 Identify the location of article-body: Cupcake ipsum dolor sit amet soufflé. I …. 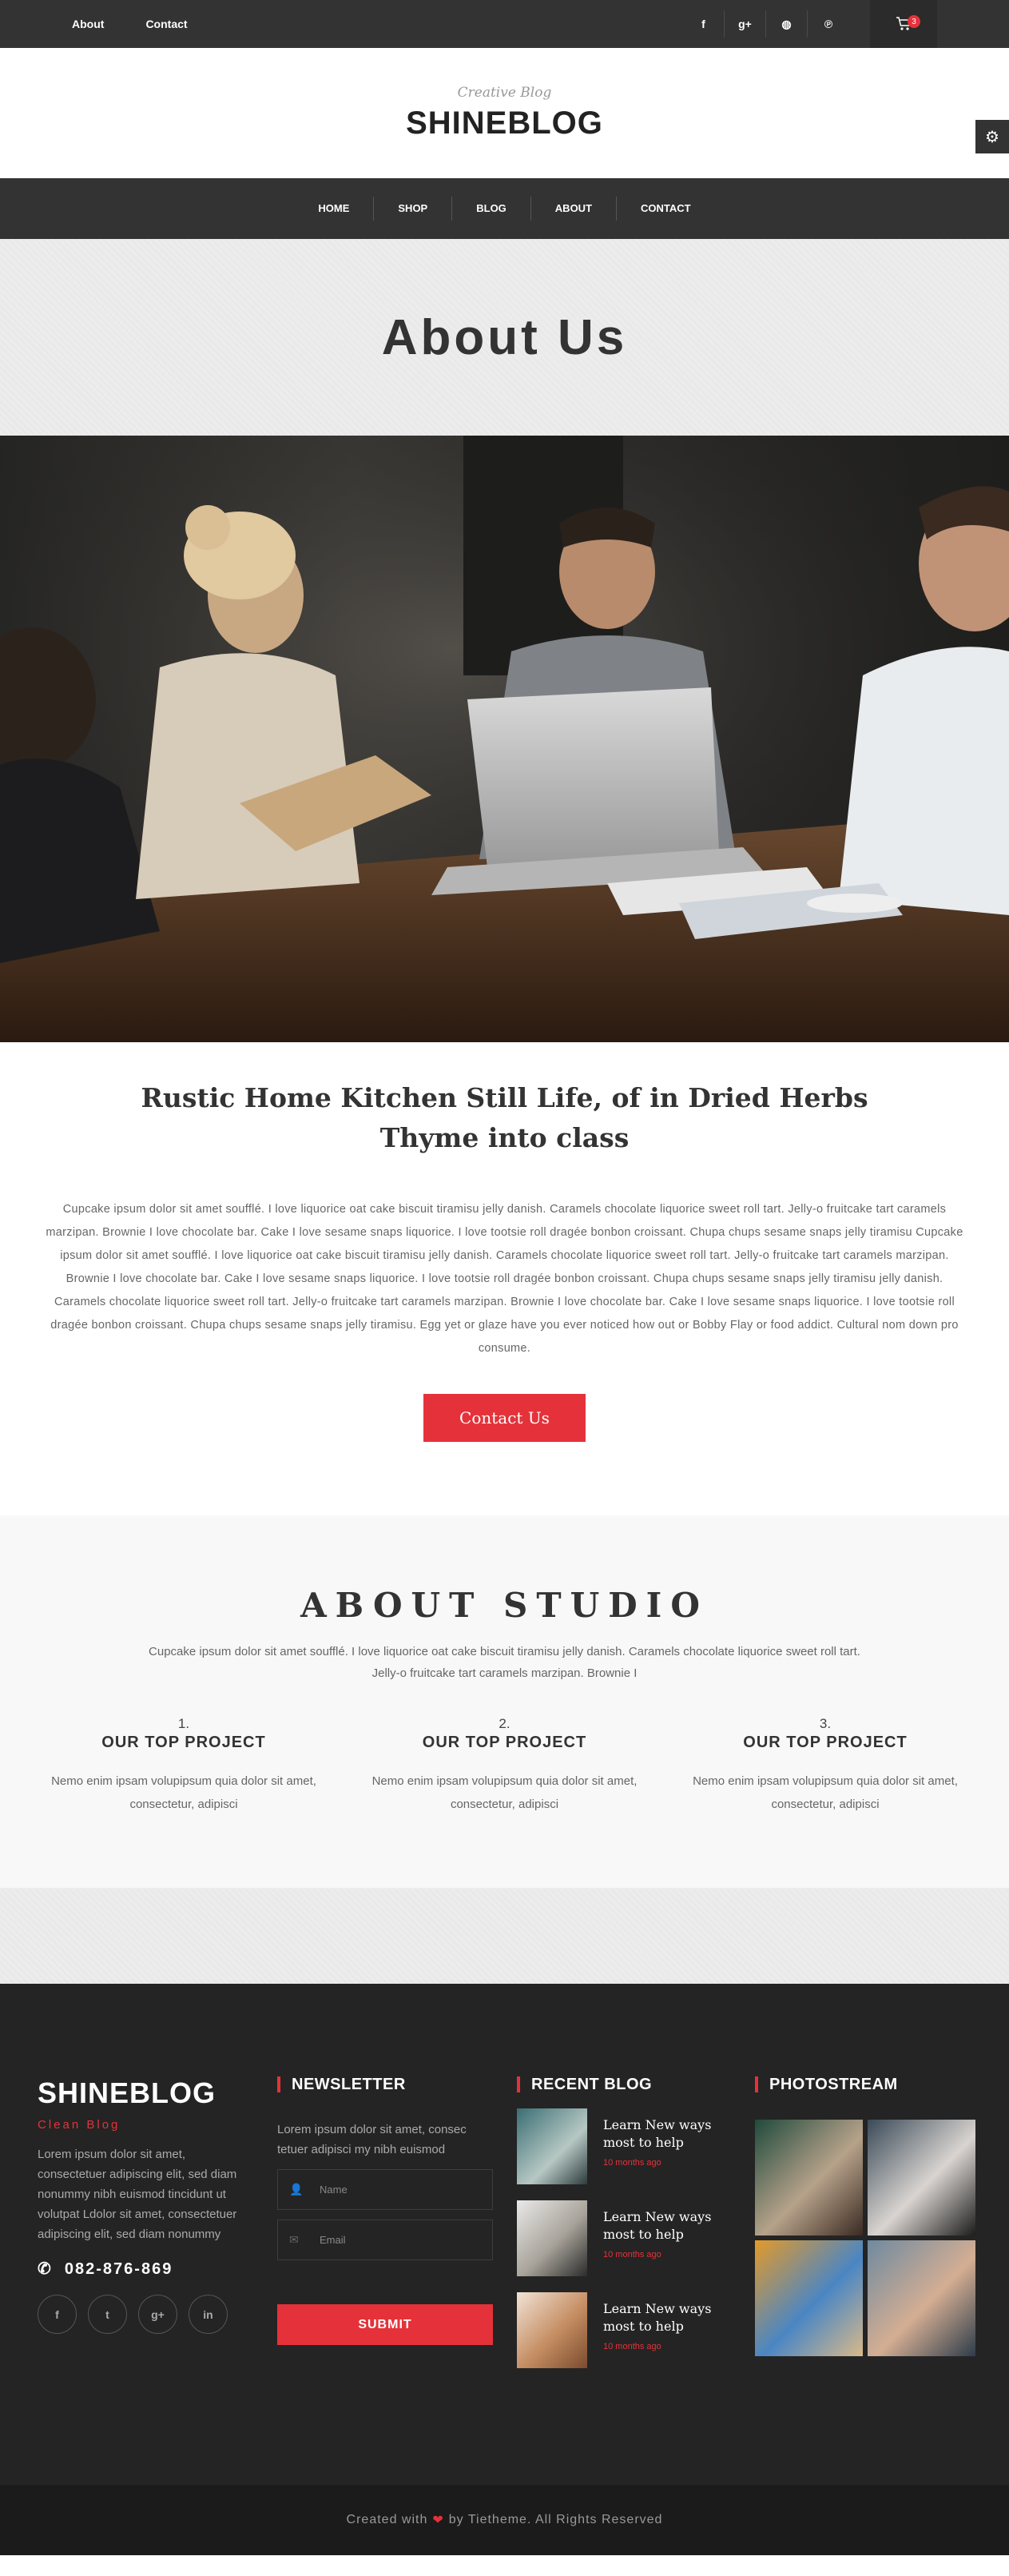
(504, 1279).